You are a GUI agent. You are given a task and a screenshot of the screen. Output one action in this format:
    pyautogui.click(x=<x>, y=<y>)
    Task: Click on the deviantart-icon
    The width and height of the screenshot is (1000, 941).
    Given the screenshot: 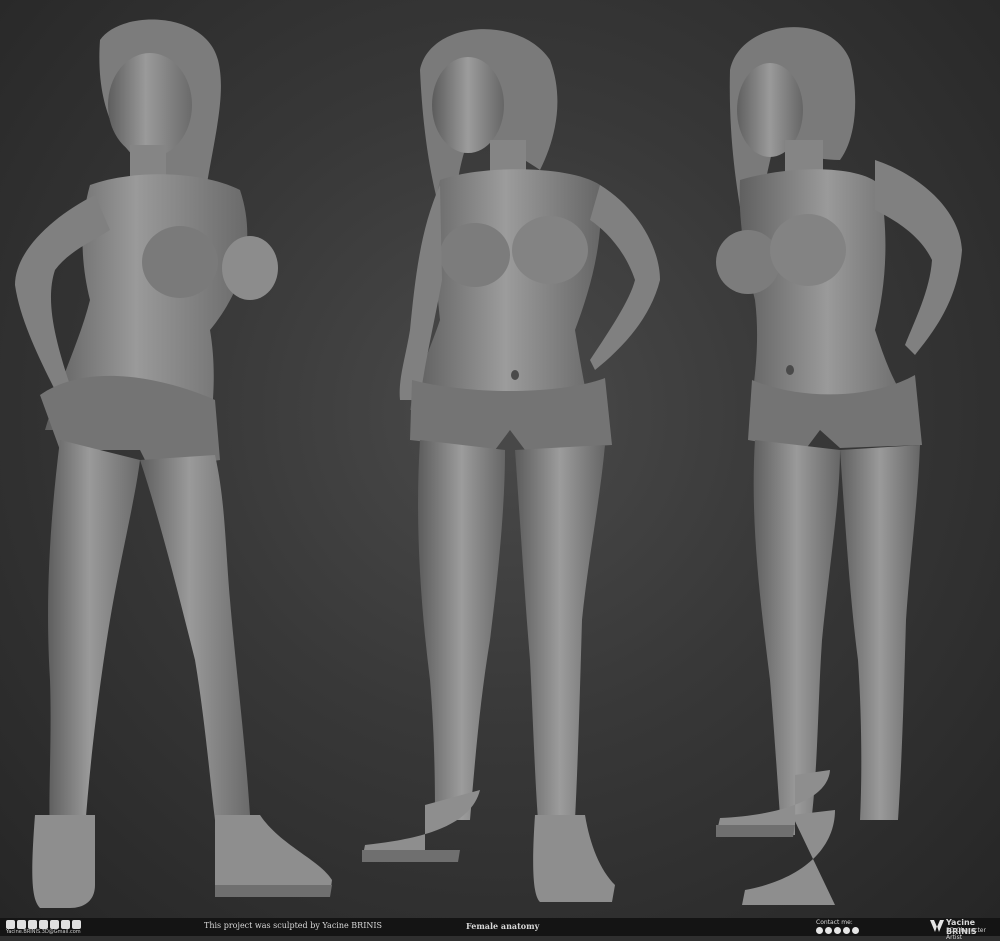 What is the action you would take?
    pyautogui.click(x=32, y=924)
    